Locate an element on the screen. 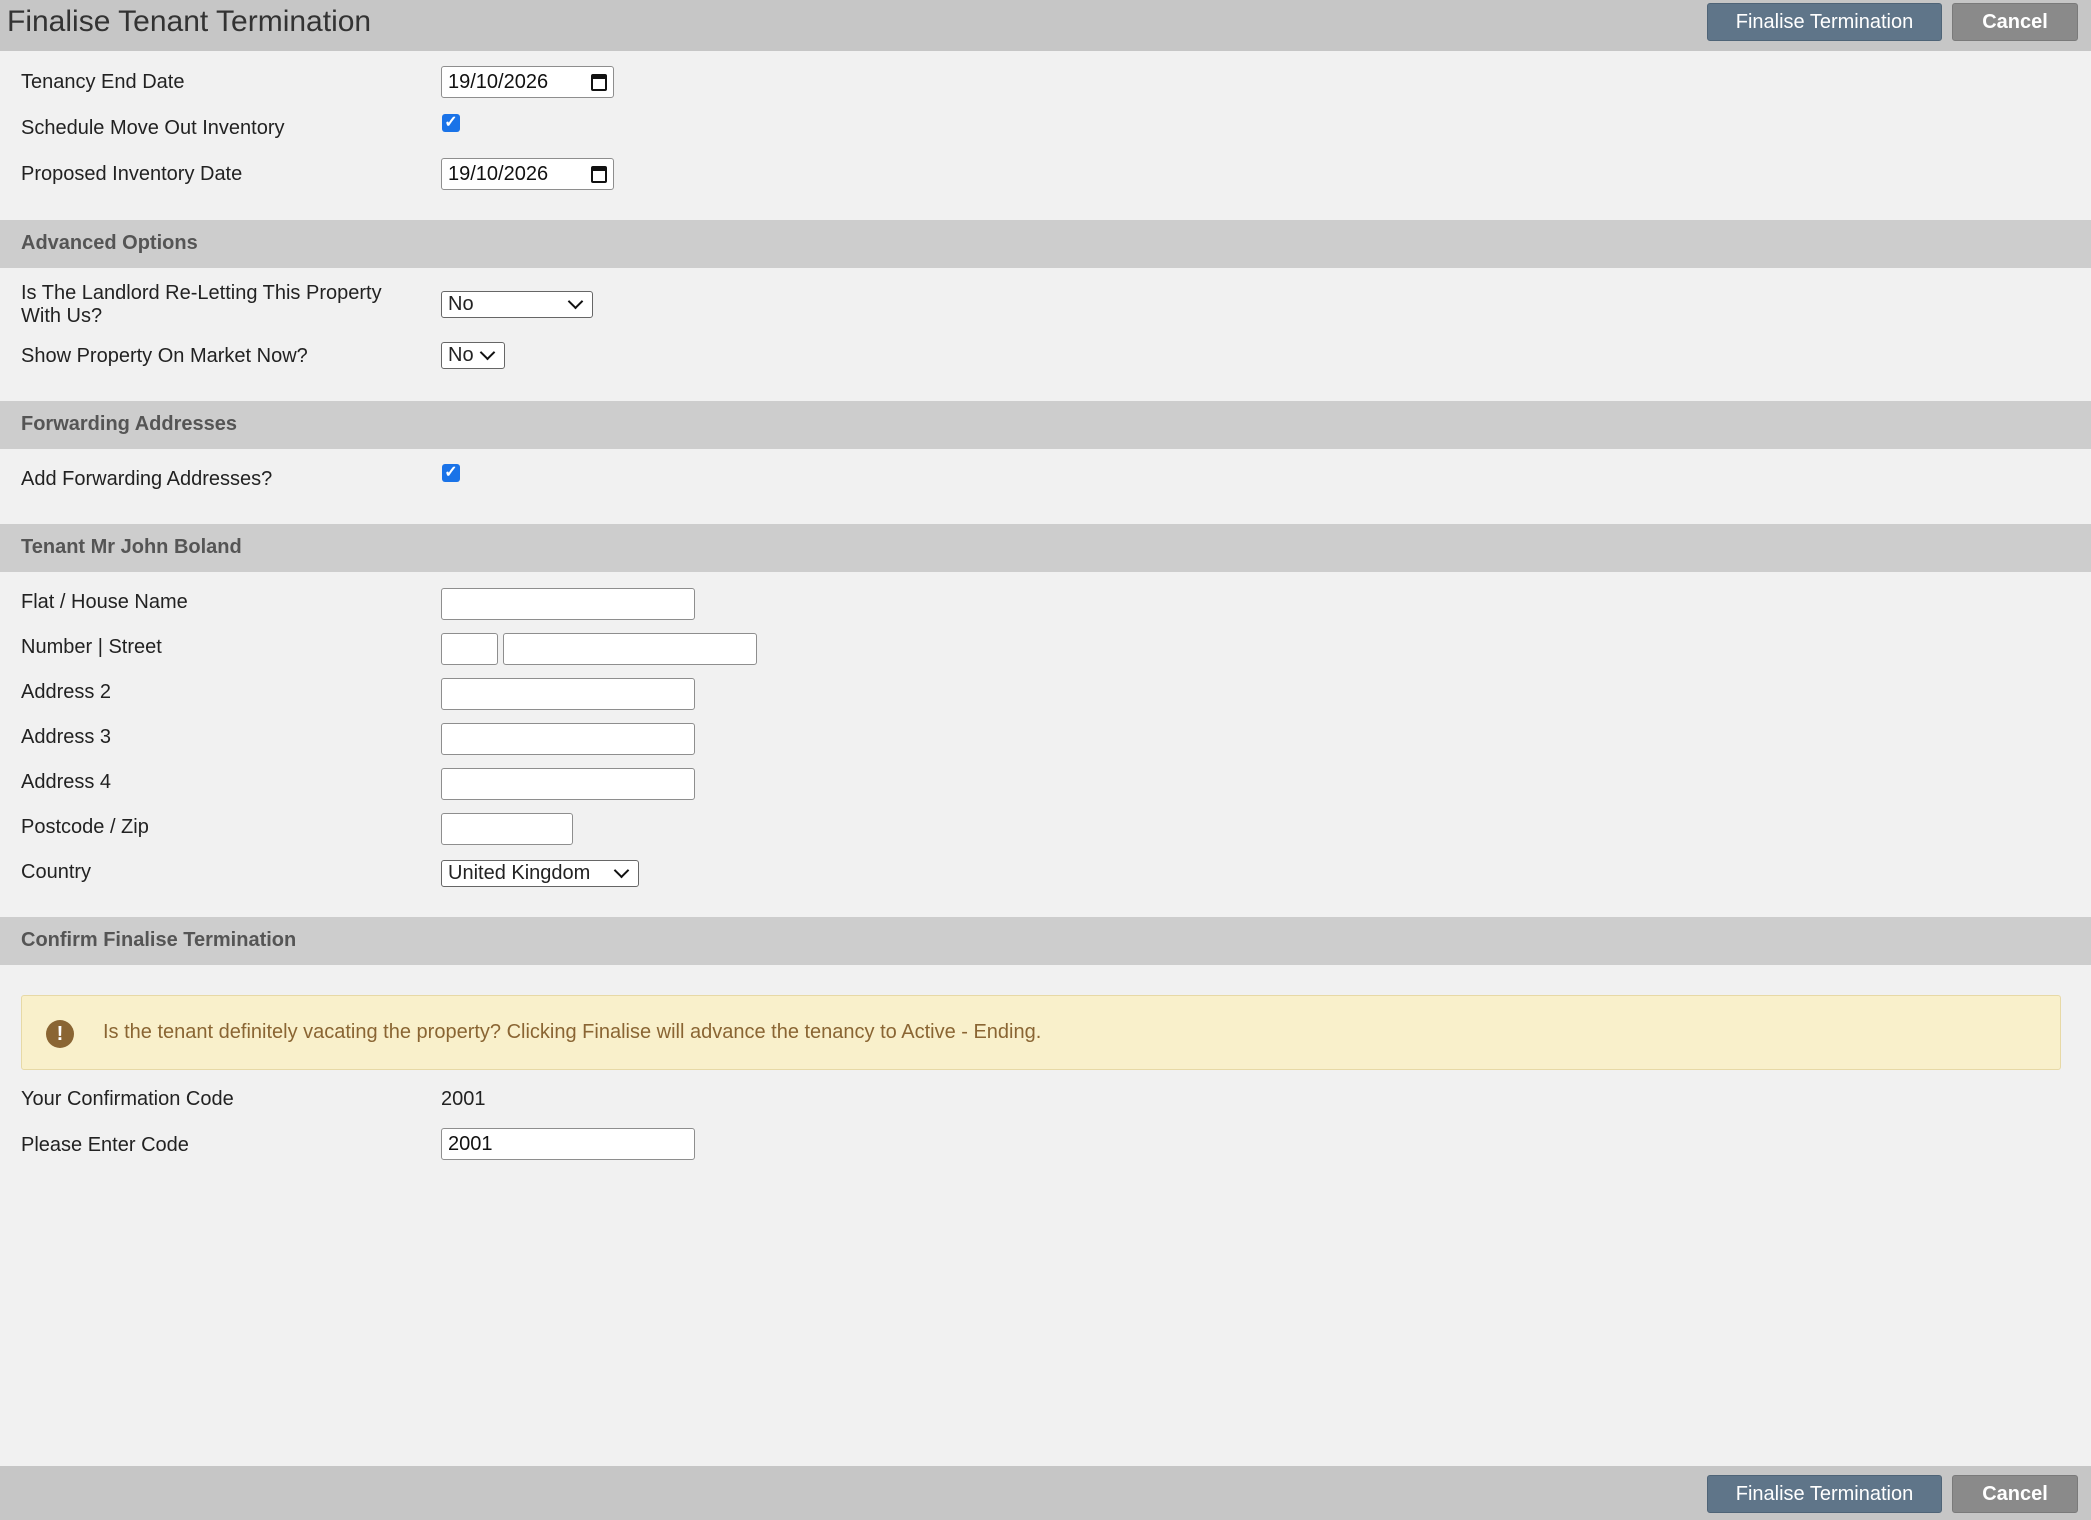 The image size is (2091, 1520). section-heading: Confirm Finalise Termination is located at coordinates (159, 940).